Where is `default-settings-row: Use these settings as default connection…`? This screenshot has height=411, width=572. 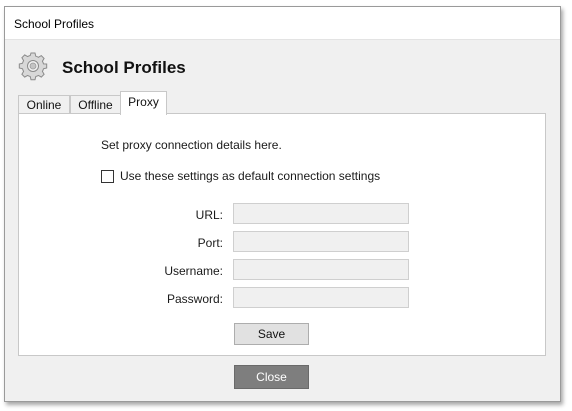
default-settings-row: Use these settings as default connection… is located at coordinates (240, 176).